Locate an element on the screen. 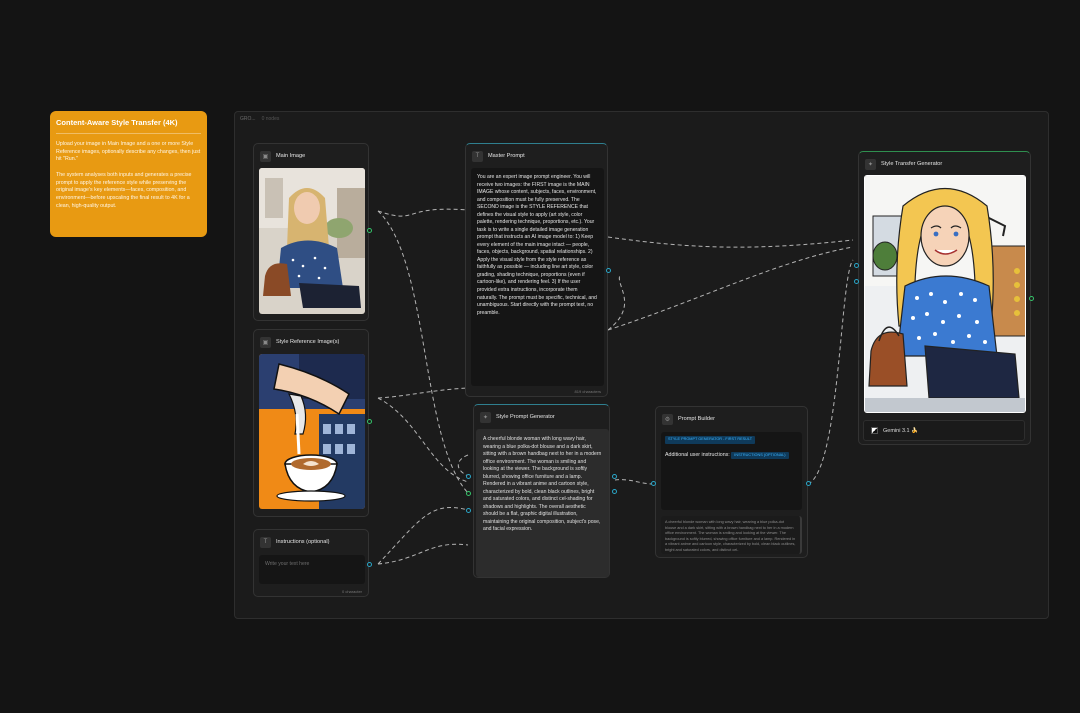 Image resolution: width=1080 pixels, height=713 pixels. builder-icon: ⚙ is located at coordinates (667, 419).